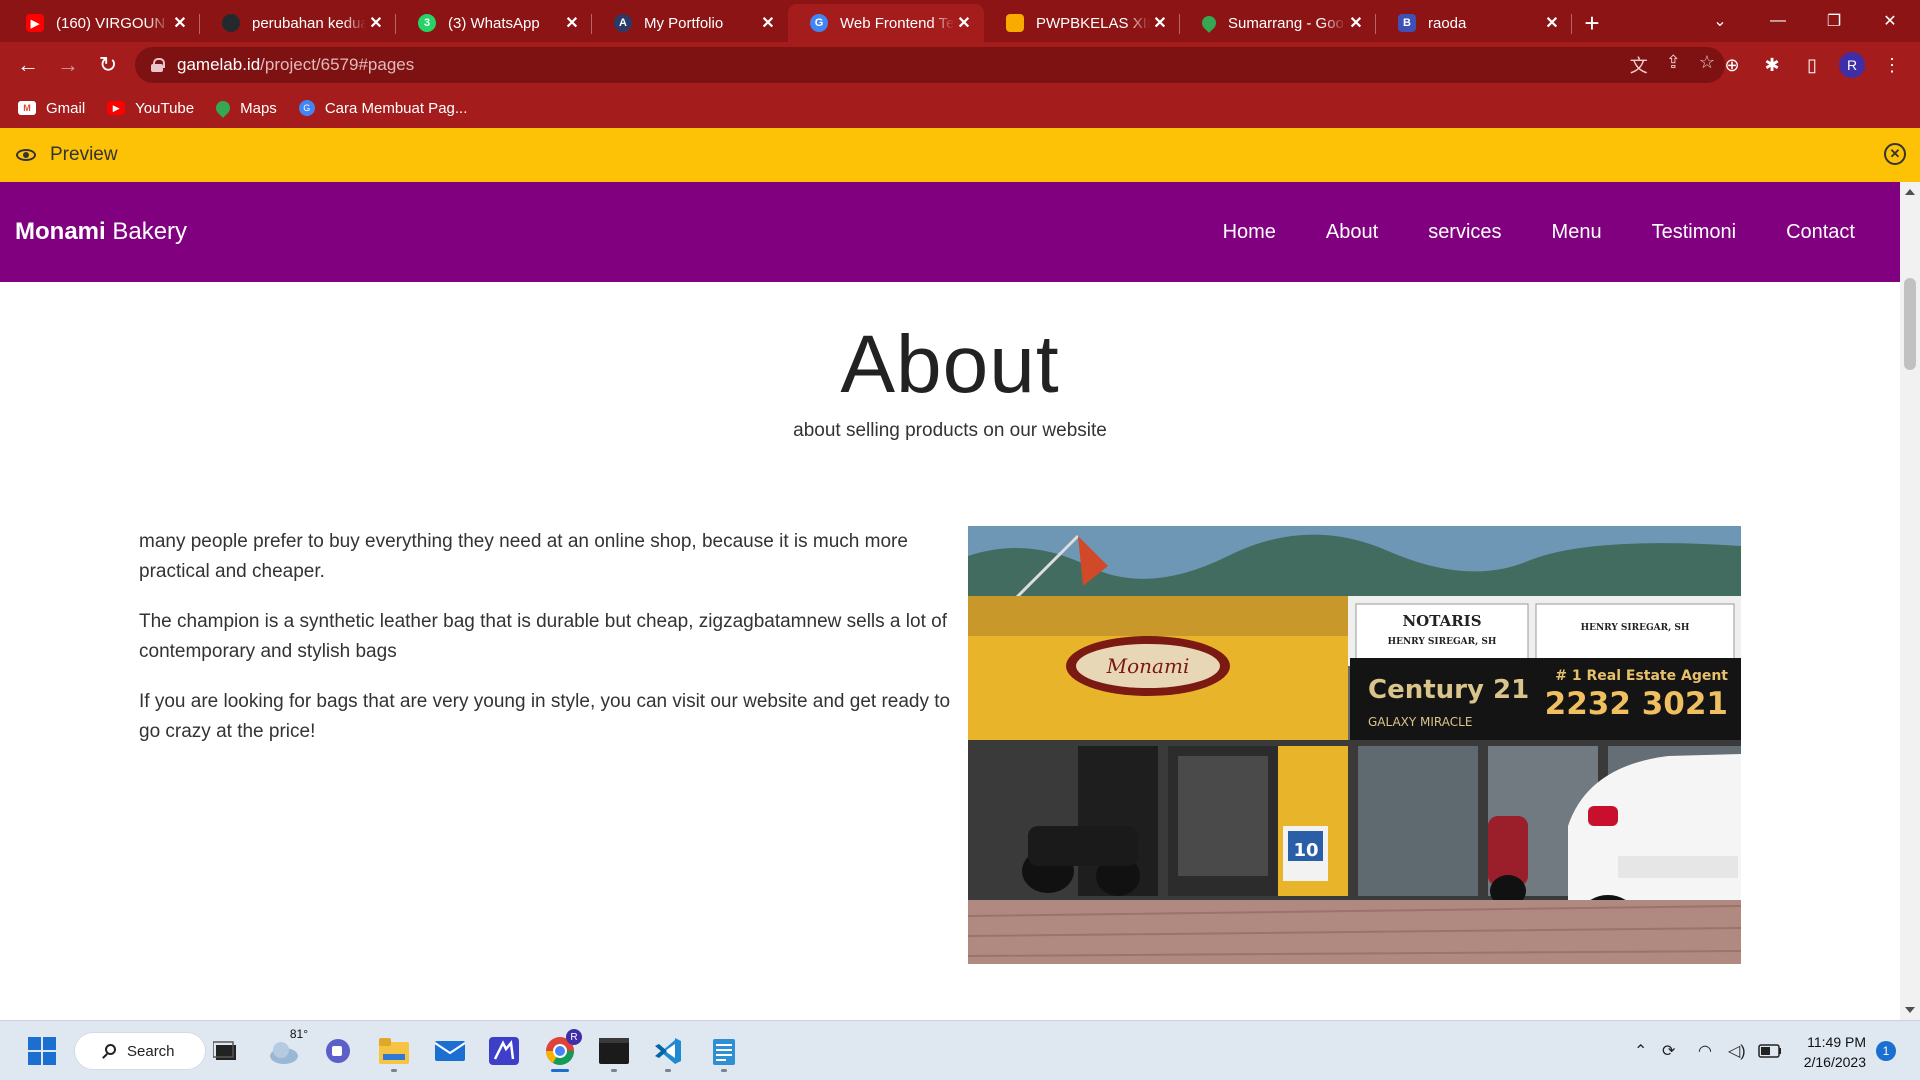  What do you see at coordinates (338, 1051) in the screenshot?
I see `teams-chat-icon` at bounding box center [338, 1051].